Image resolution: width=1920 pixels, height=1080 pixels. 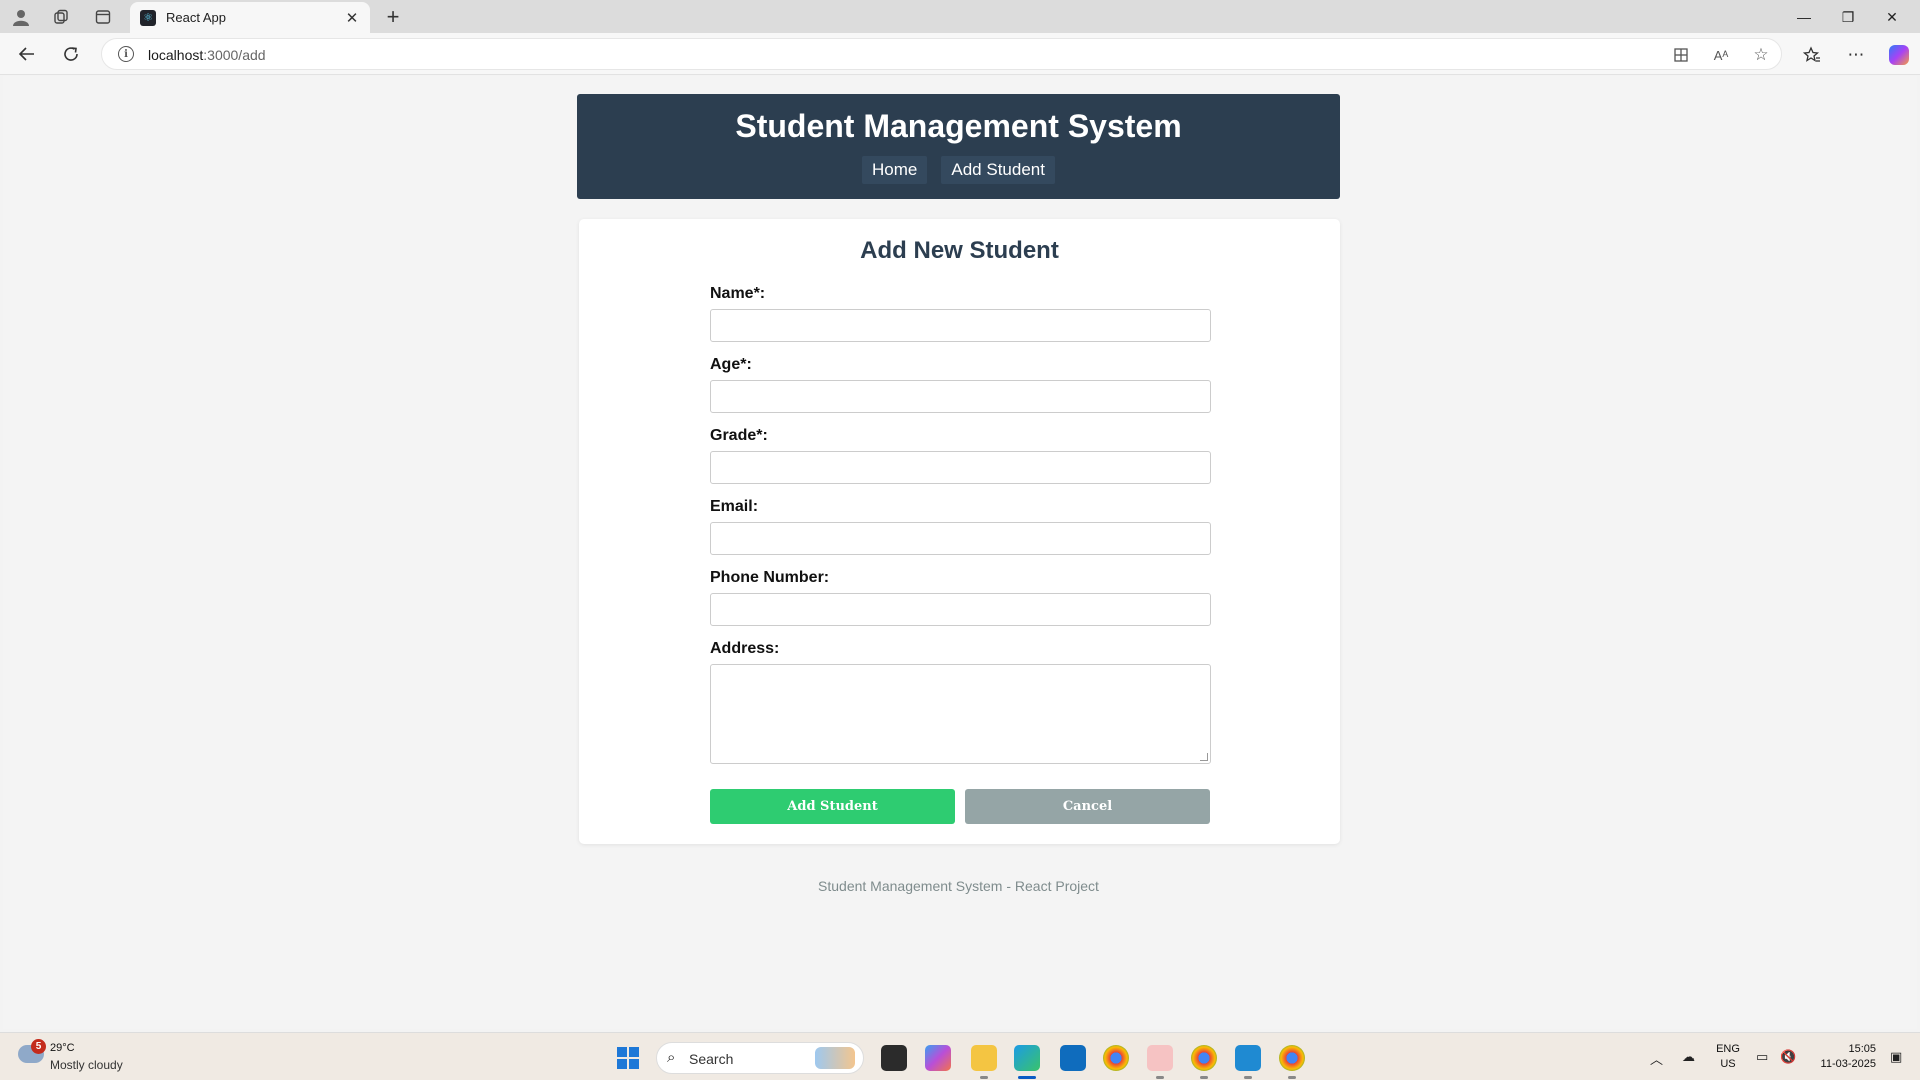 I want to click on vscode-icon, so click(x=1248, y=1058).